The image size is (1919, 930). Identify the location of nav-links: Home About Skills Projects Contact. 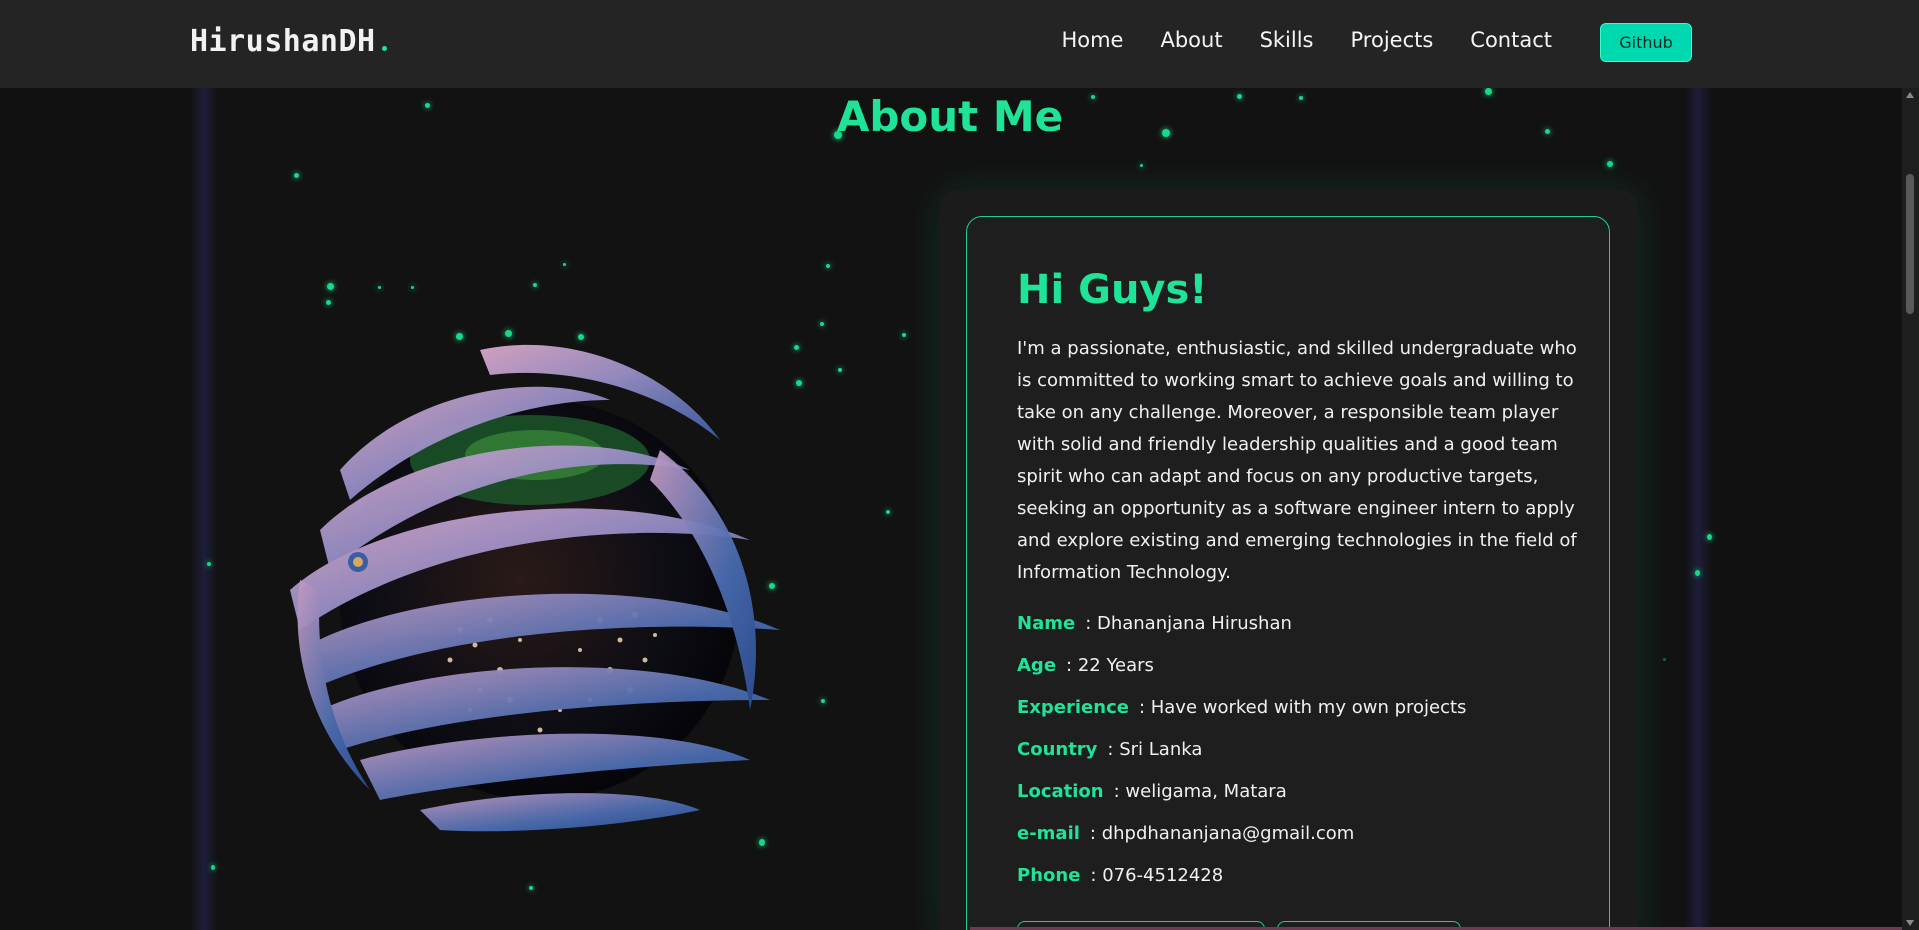
(1288, 40).